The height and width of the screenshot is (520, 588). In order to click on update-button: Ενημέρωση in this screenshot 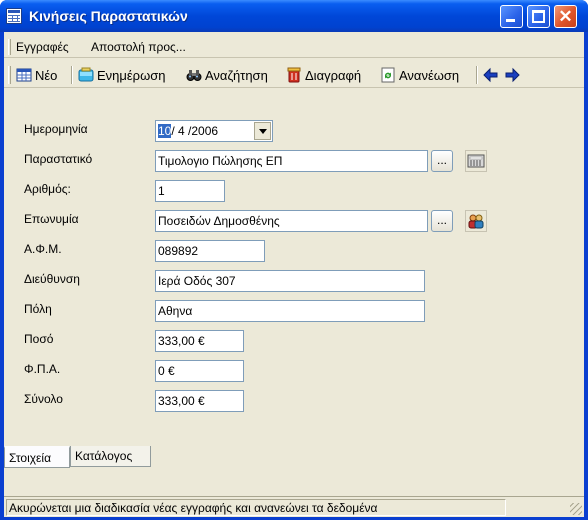, I will do `click(122, 75)`.